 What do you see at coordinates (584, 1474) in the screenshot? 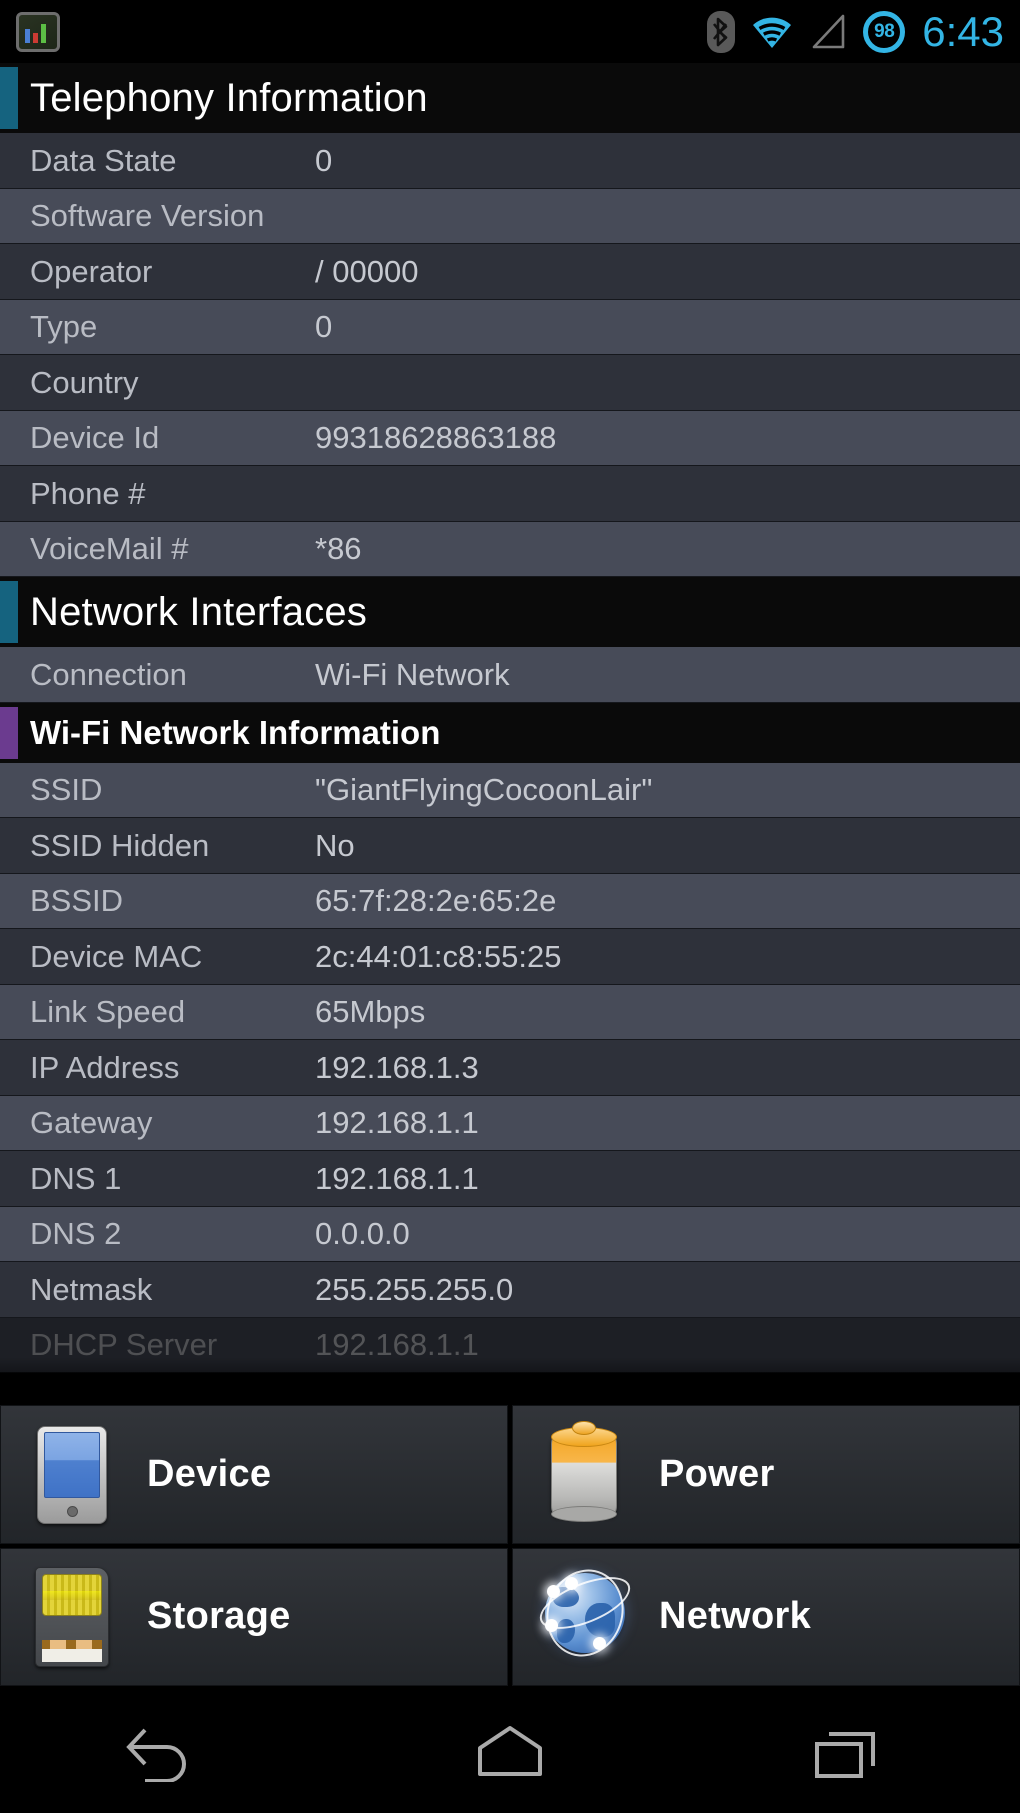
I see `battery-icon` at bounding box center [584, 1474].